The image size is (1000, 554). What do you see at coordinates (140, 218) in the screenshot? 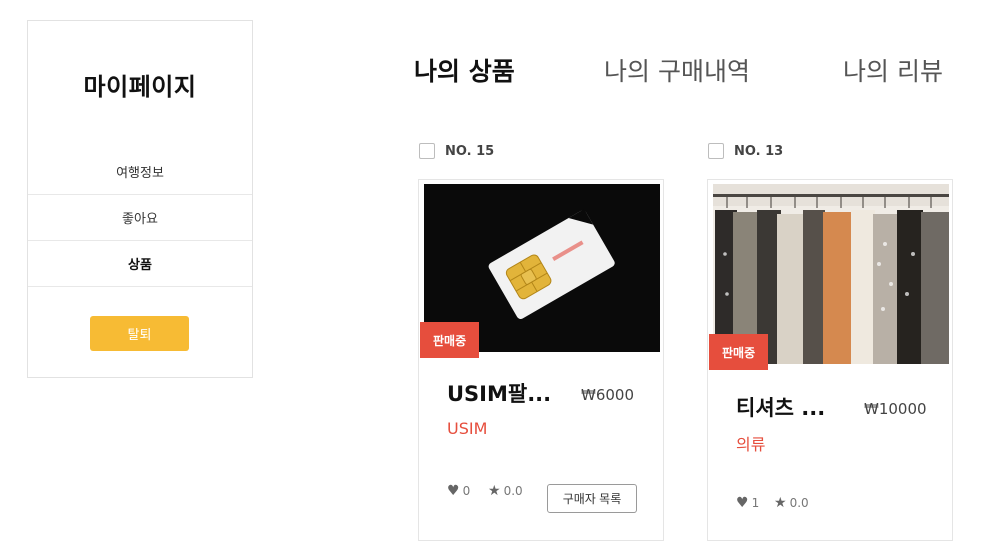
I see `sidebar-item-likes: 좋아요` at bounding box center [140, 218].